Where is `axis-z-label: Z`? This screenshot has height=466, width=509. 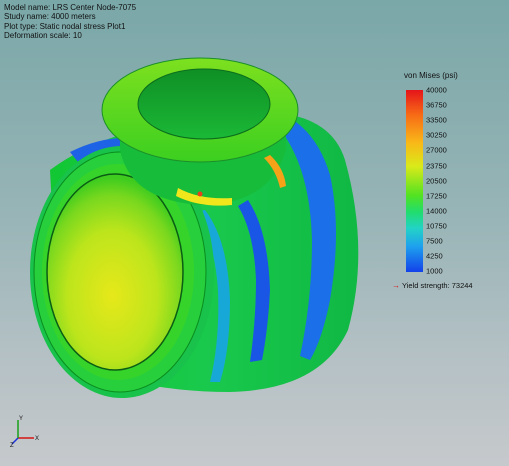 axis-z-label: Z is located at coordinates (12, 445).